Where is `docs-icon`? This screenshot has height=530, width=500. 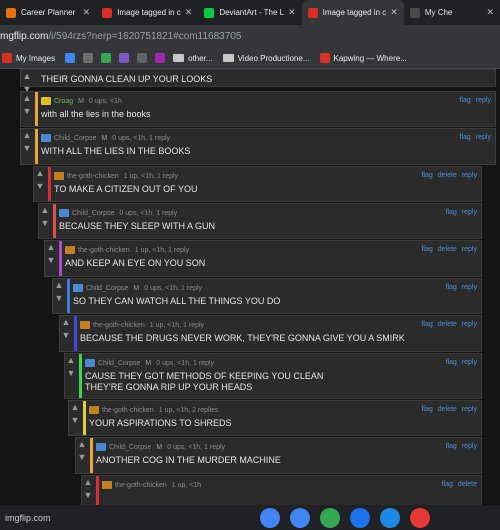 docs-icon is located at coordinates (300, 518).